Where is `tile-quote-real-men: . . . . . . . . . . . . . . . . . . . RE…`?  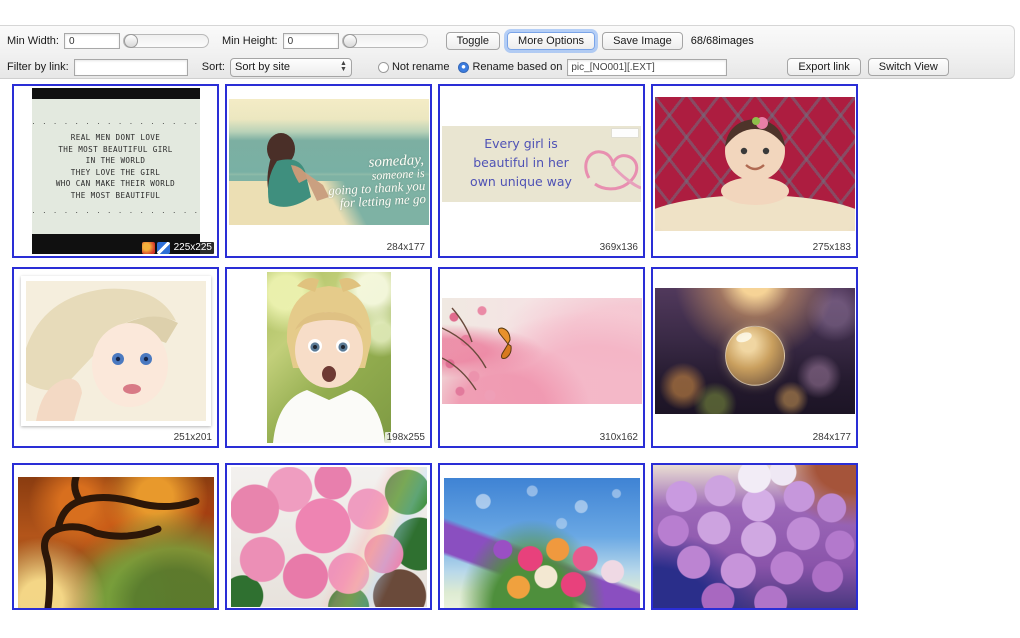 tile-quote-real-men: . . . . . . . . . . . . . . . . . . . RE… is located at coordinates (115, 171).